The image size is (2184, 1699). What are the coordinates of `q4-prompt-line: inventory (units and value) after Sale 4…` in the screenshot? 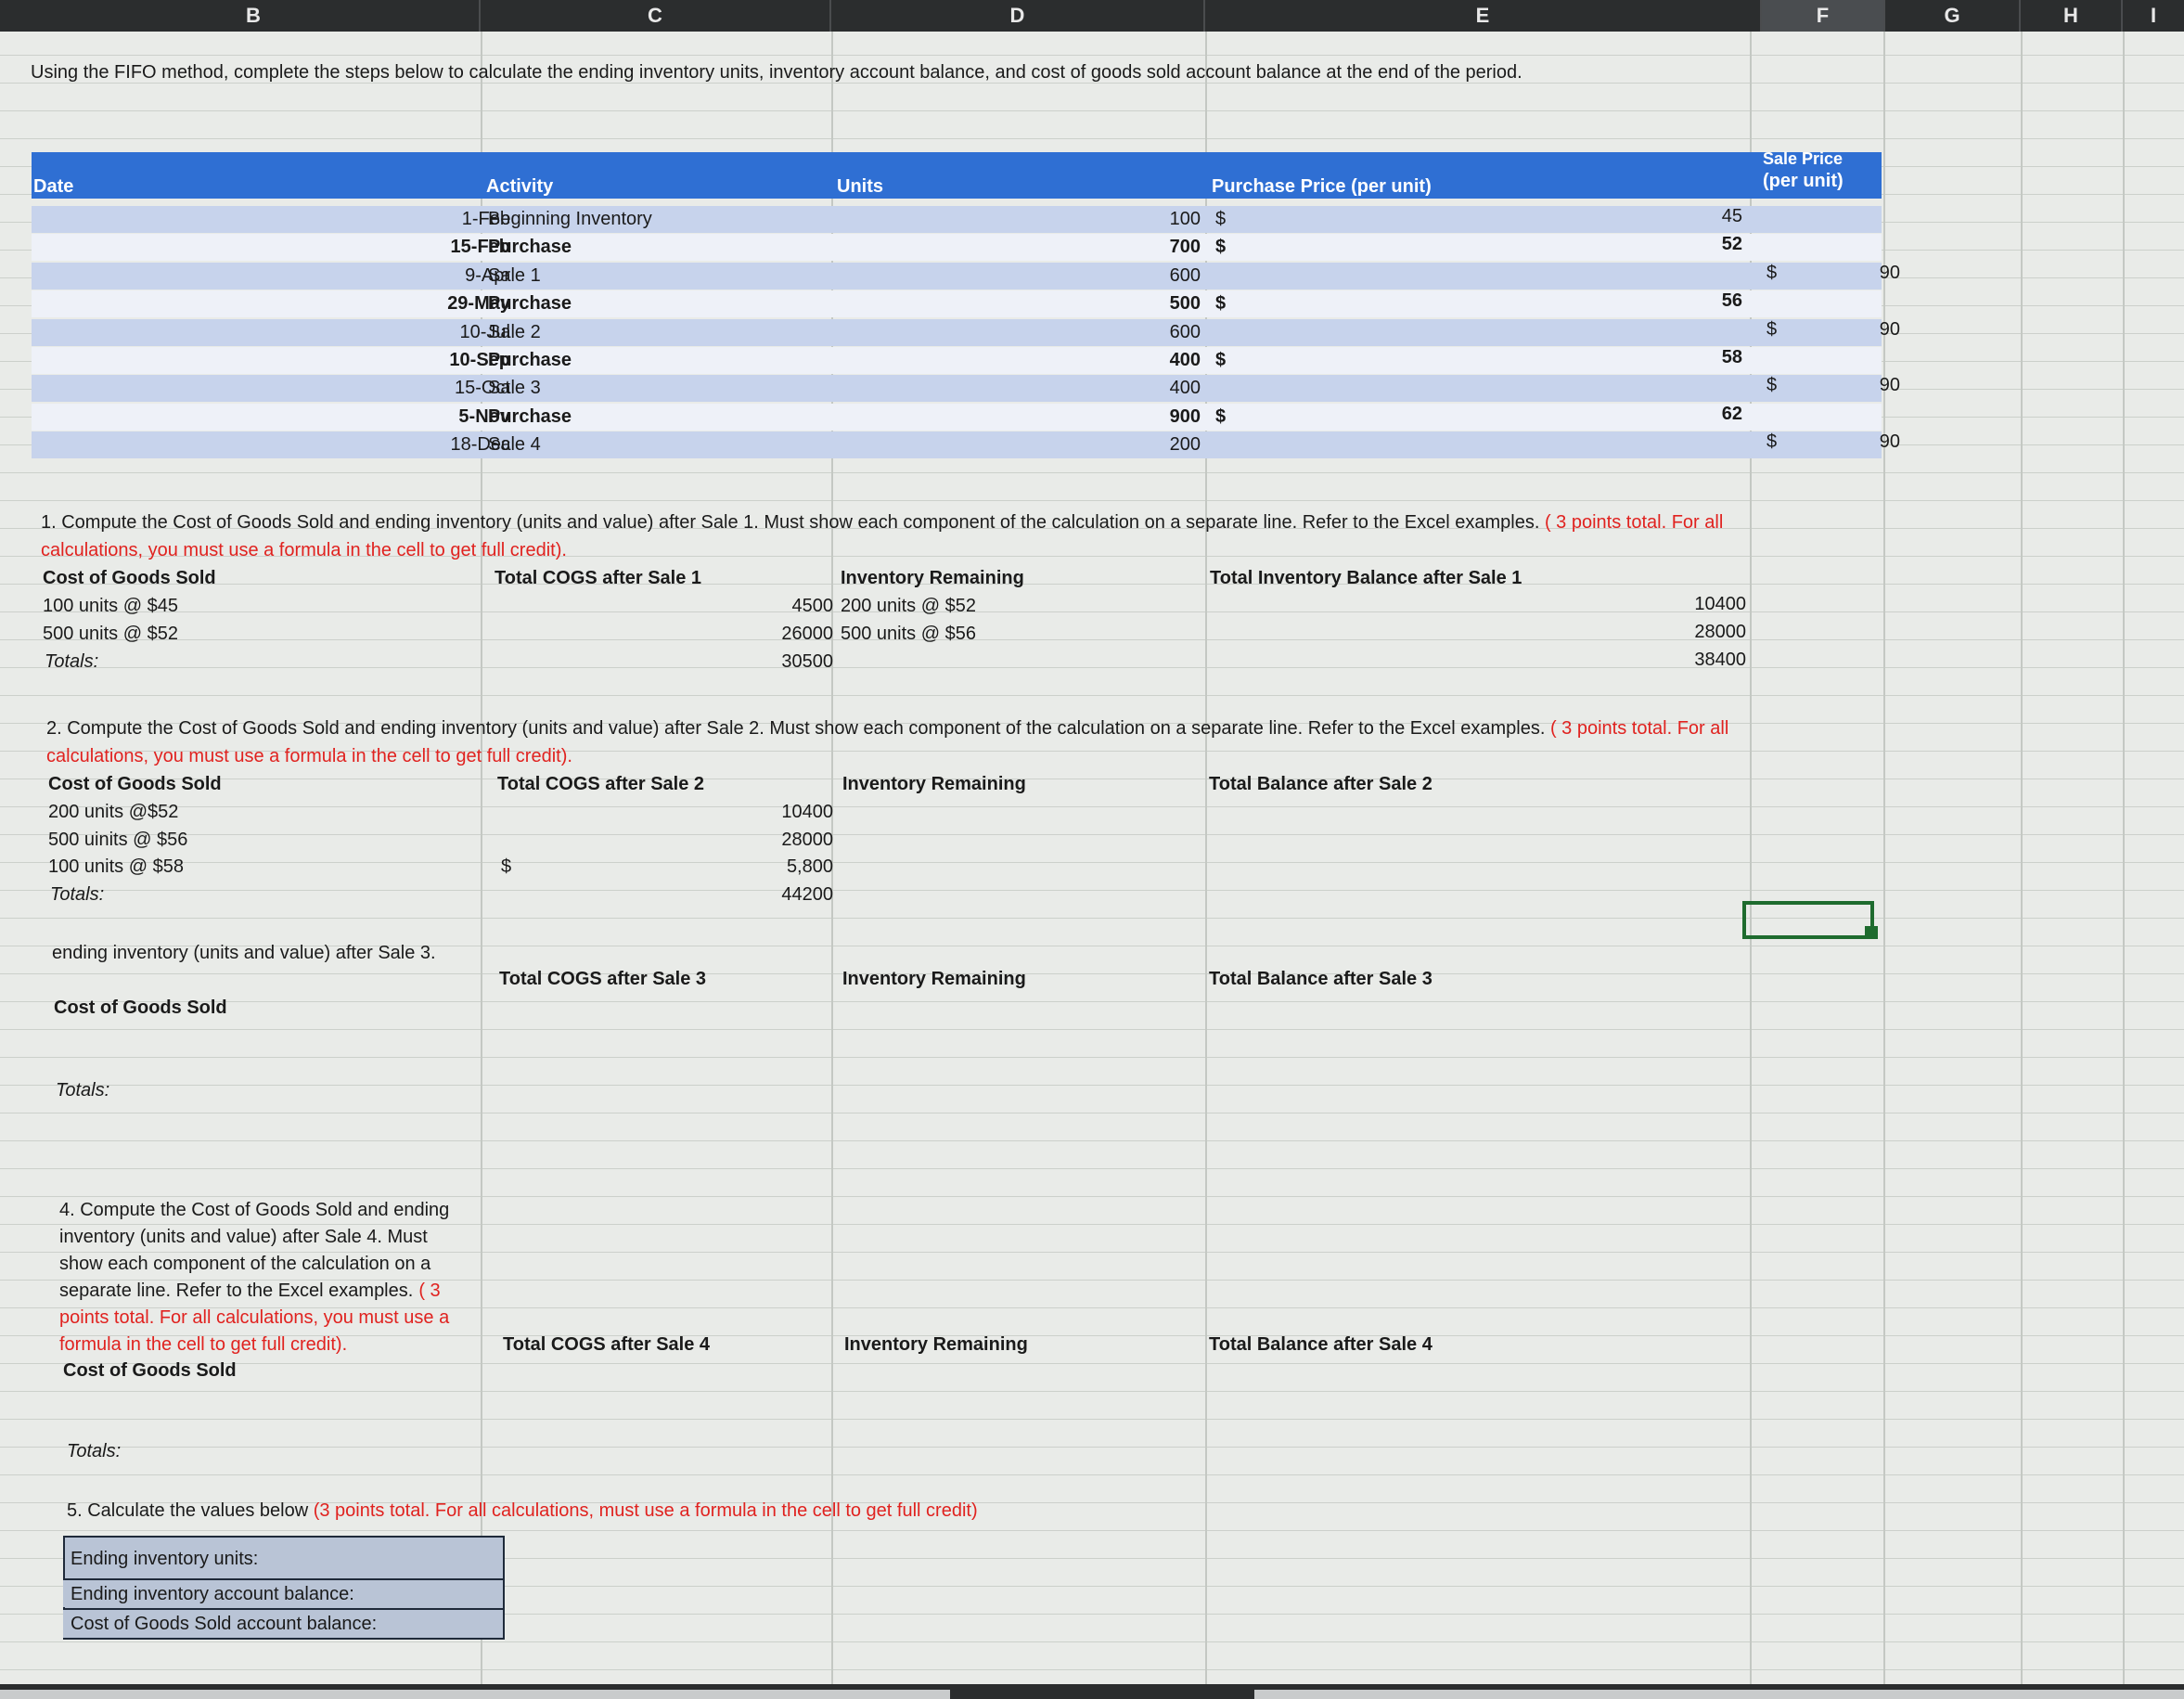 It's located at (243, 1237).